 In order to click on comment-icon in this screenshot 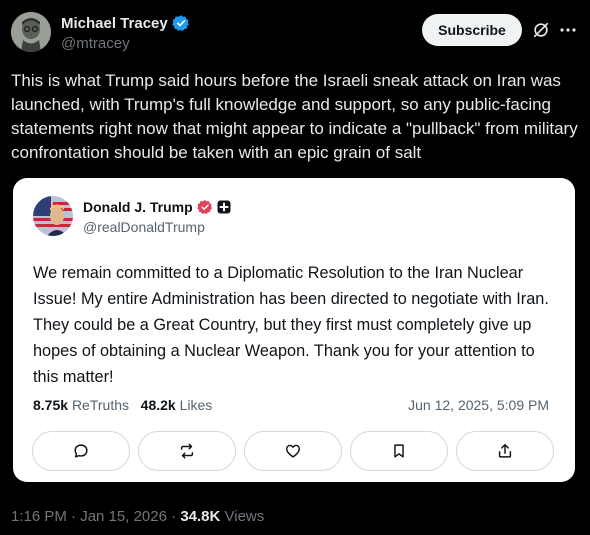, I will do `click(81, 451)`.